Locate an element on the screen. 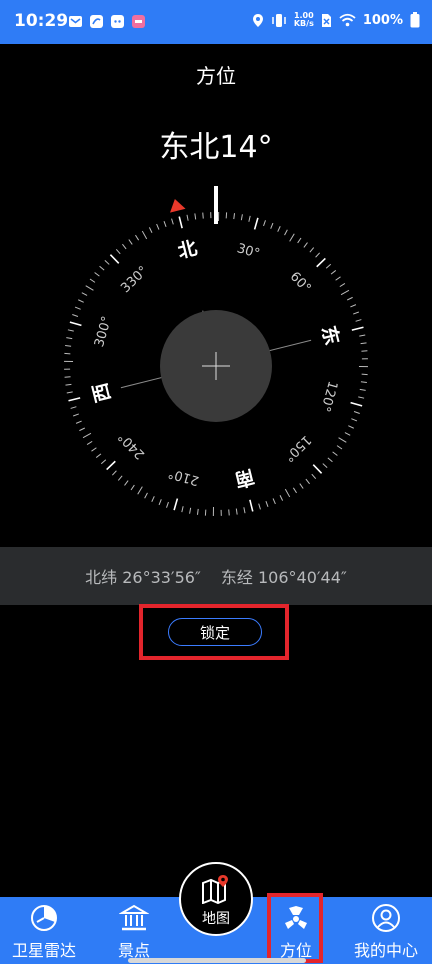 The width and height of the screenshot is (432, 964). degree-label-120: 120° is located at coordinates (328, 396).